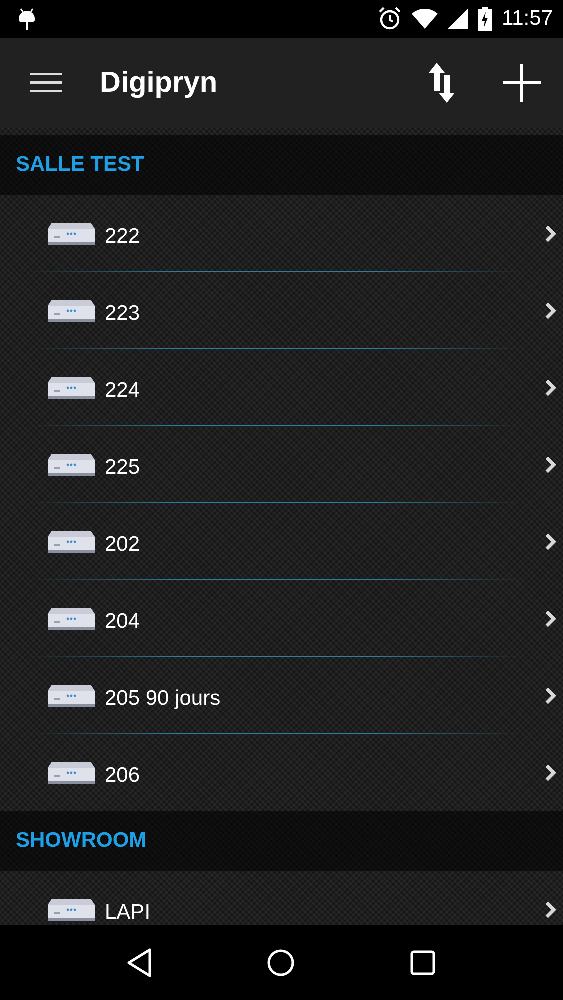  I want to click on clock-time: 11:57, so click(527, 19).